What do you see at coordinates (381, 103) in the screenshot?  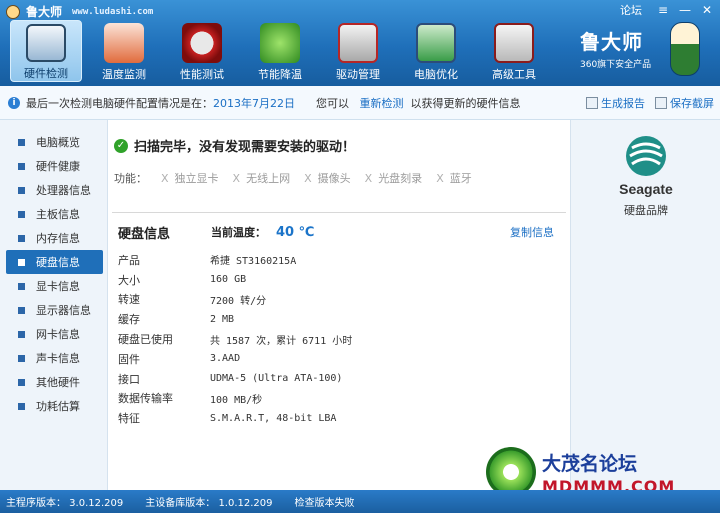 I see `redetect-link: 重新检测` at bounding box center [381, 103].